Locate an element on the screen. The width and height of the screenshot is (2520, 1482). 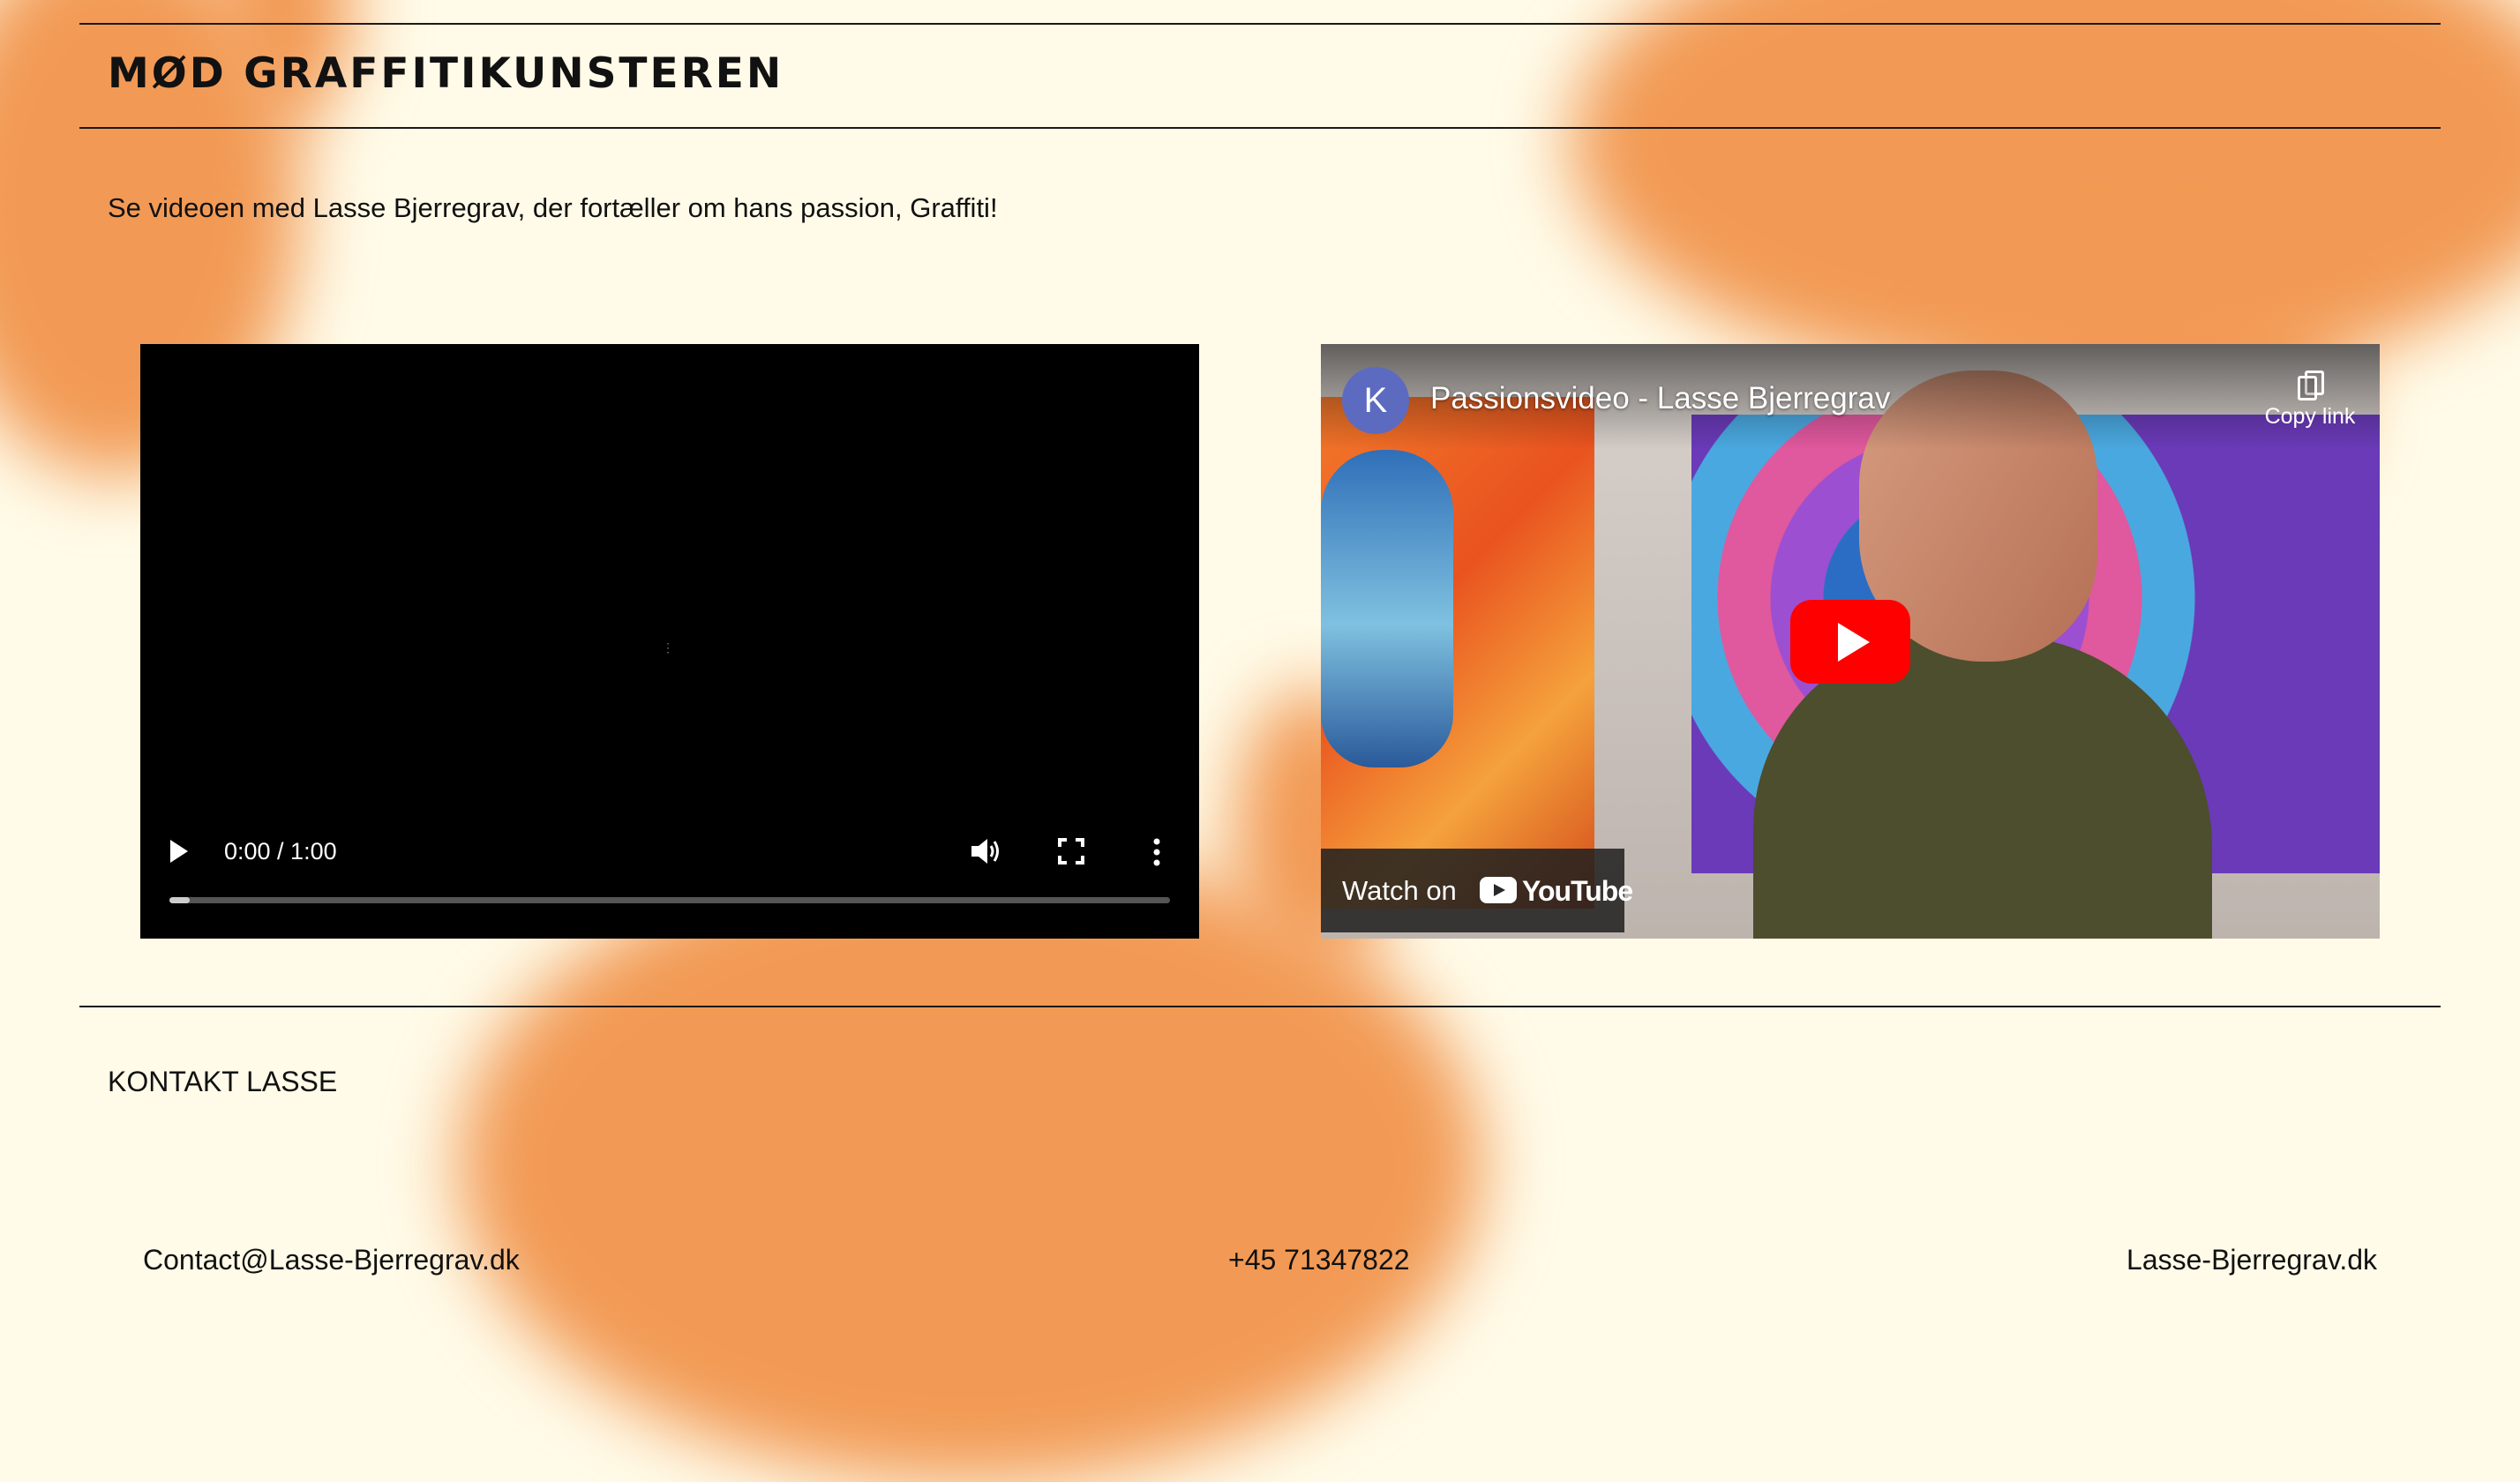
top-divider is located at coordinates (1260, 24).